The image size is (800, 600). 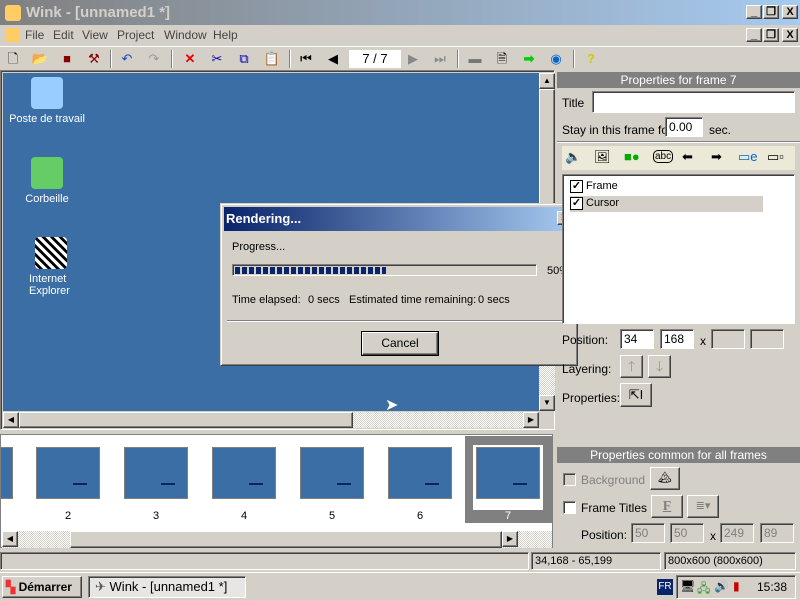 What do you see at coordinates (167, 587) in the screenshot?
I see `taskbar-item-wink: ✈ Wink - [unnamed1 *]` at bounding box center [167, 587].